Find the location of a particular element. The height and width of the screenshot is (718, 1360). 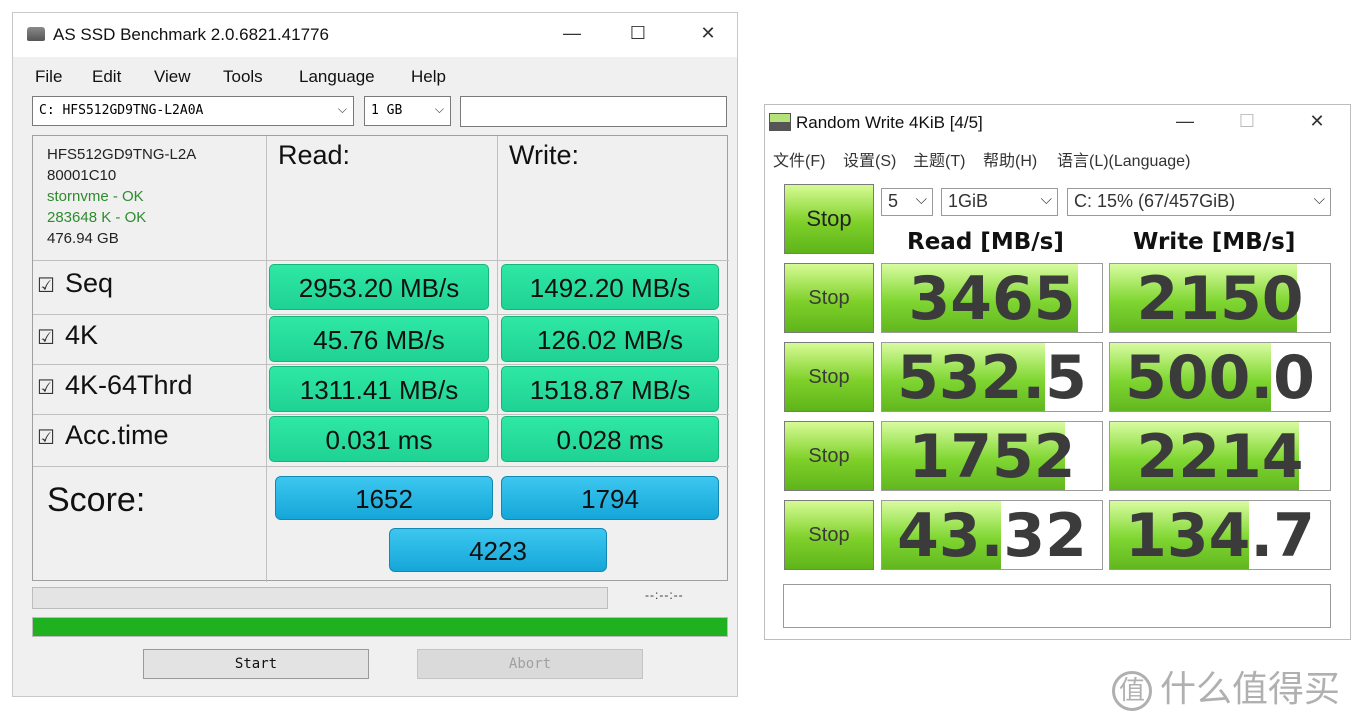

menu-file: 文件(F) is located at coordinates (799, 159).